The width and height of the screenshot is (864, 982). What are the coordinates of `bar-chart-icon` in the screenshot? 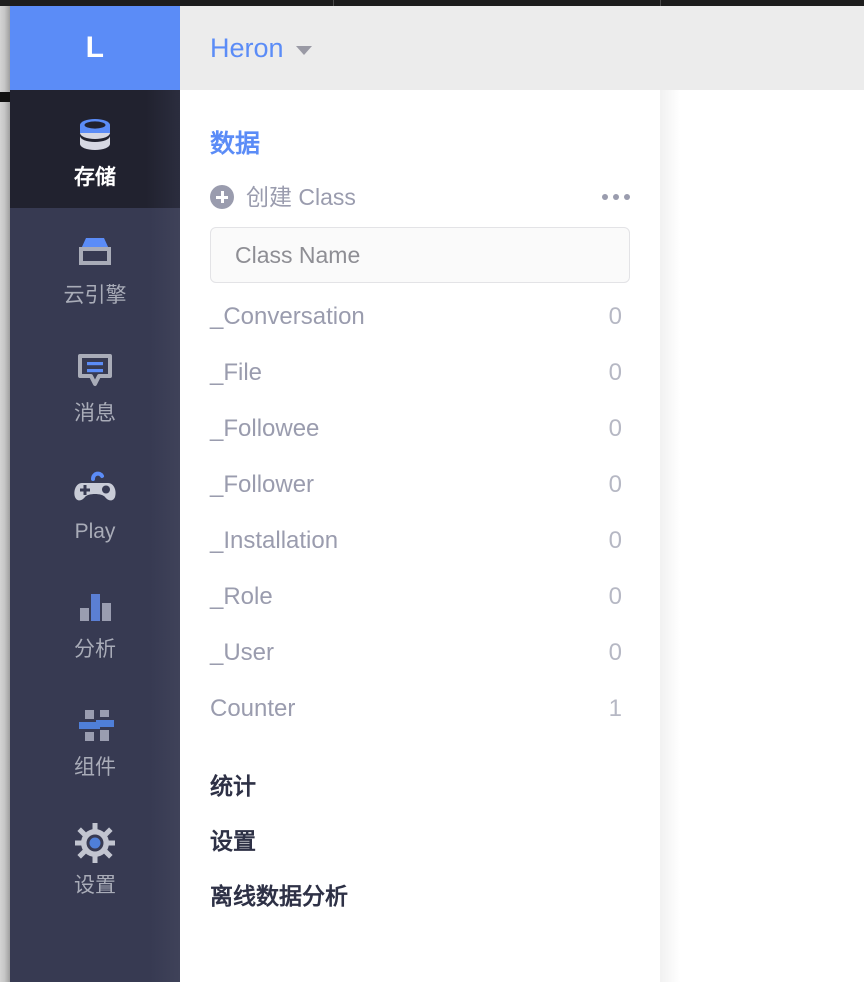 It's located at (95, 607).